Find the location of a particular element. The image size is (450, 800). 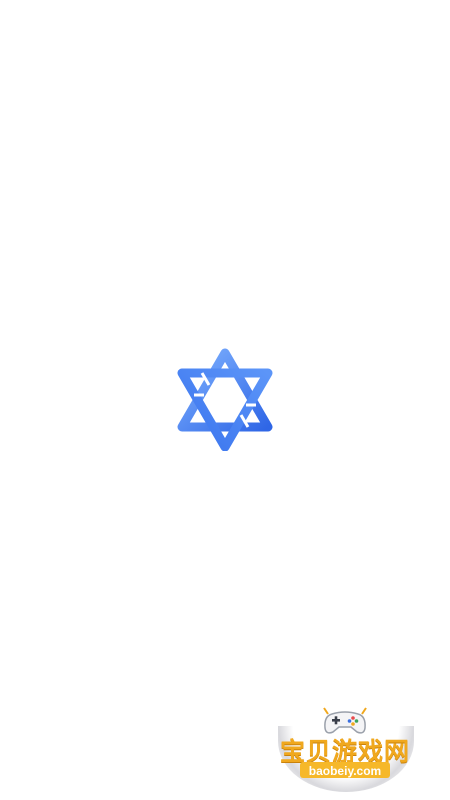

app-logo-star-icon is located at coordinates (225, 399).